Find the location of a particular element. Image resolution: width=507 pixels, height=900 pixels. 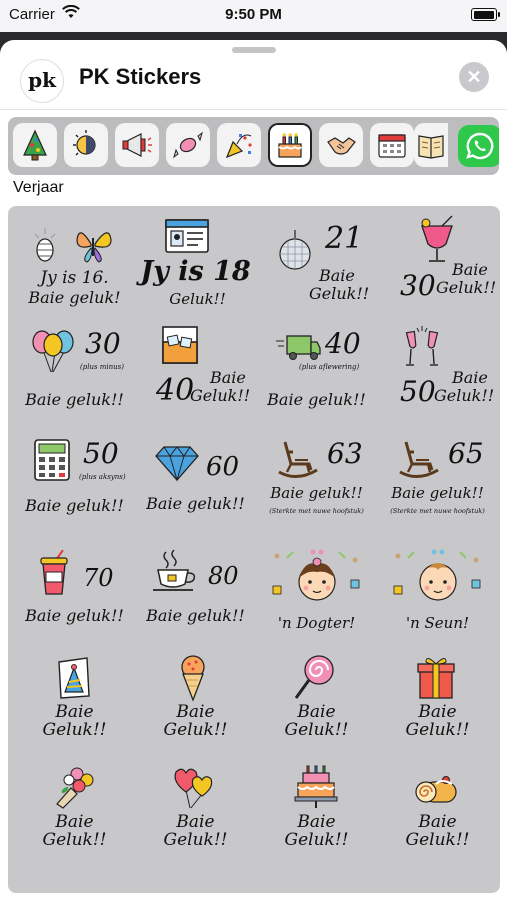

sticker-note: (plus aflewering) is located at coordinates (329, 367).